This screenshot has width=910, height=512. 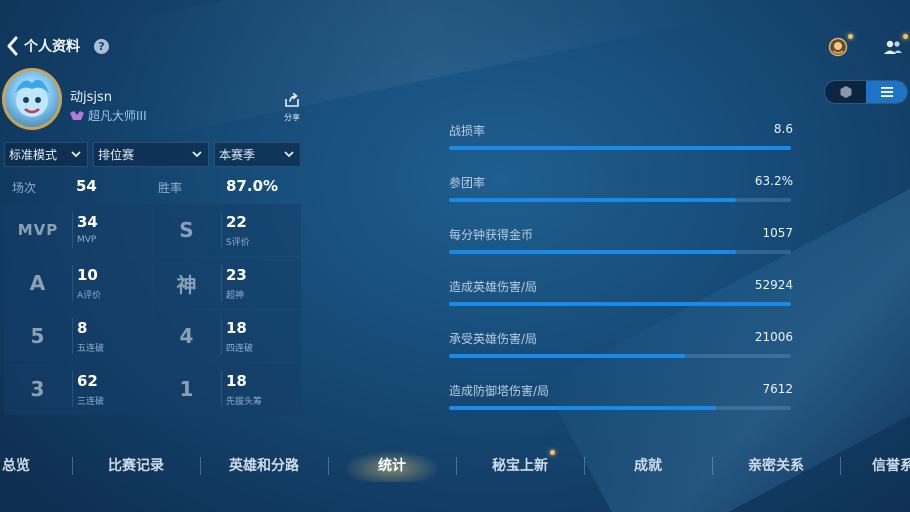 I want to click on metric-value: 8.6, so click(x=783, y=129).